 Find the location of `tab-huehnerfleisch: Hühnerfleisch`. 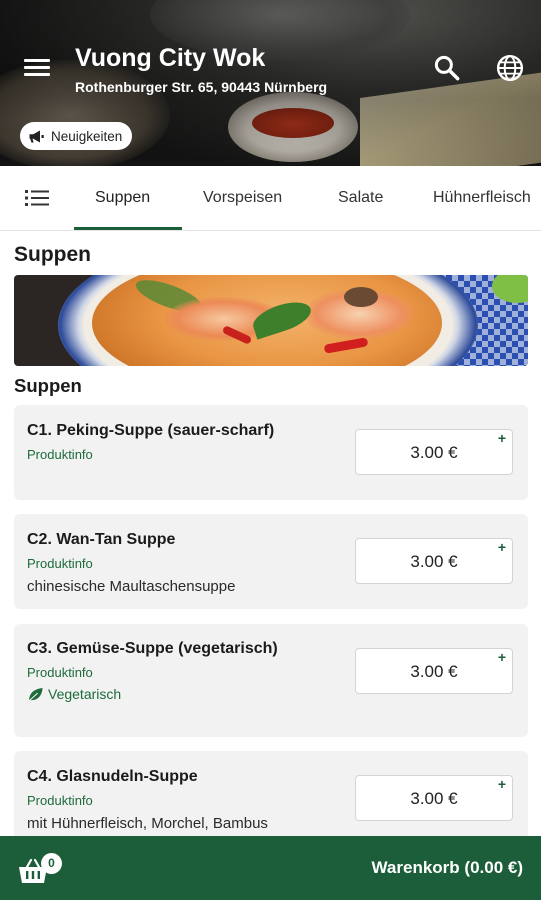

tab-huehnerfleisch: Hühnerfleisch is located at coordinates (482, 198).